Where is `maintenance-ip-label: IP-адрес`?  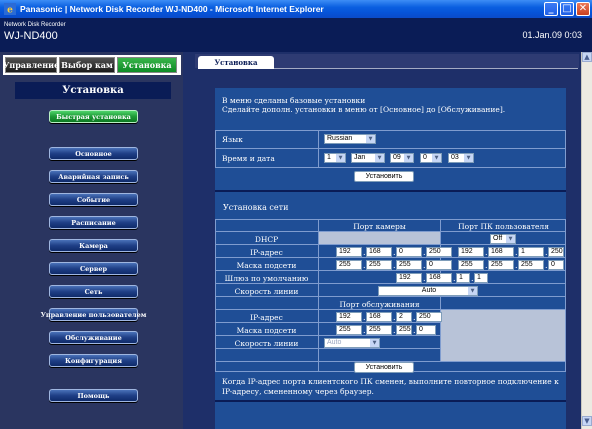
maintenance-ip-label: IP-адрес is located at coordinates (266, 317).